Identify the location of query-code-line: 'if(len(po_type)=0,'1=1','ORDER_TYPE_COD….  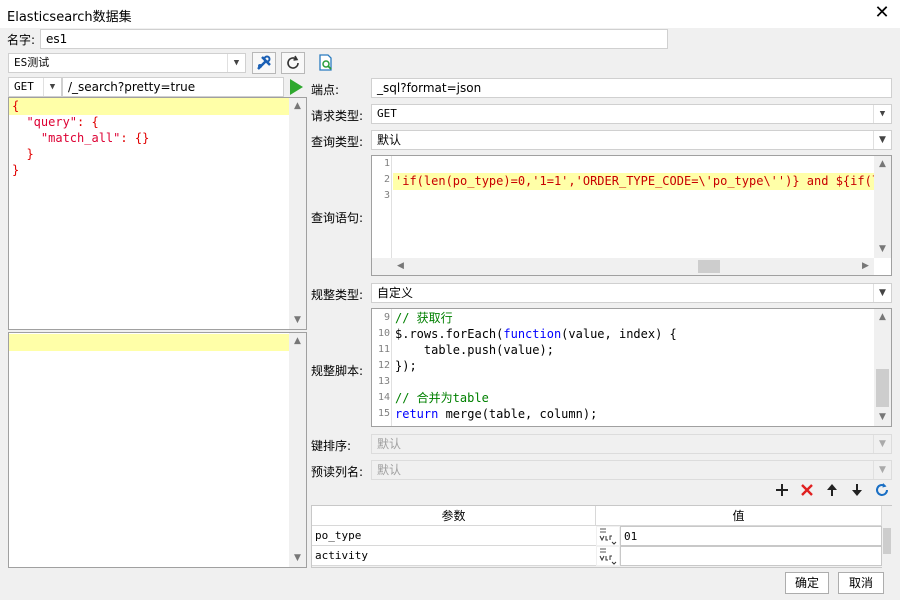
(635, 181).